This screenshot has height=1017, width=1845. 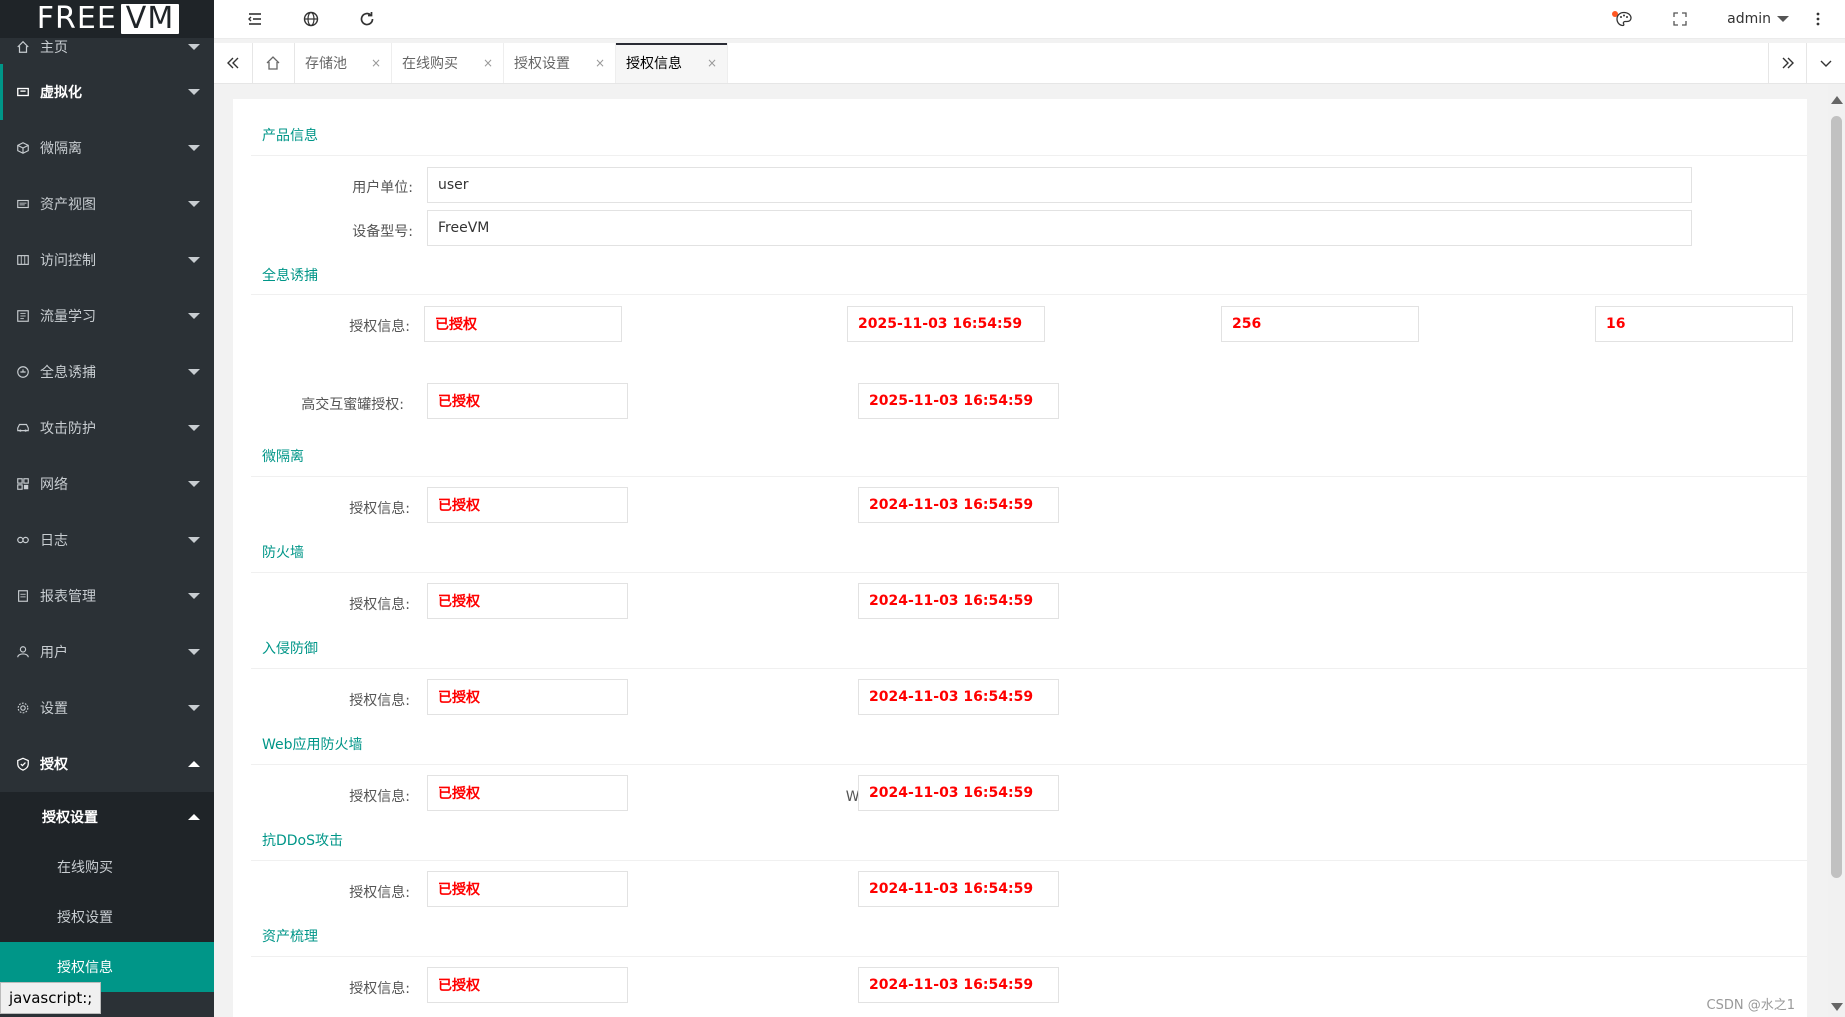 What do you see at coordinates (382, 188) in the screenshot?
I see `user-unit-label: 用户单位:` at bounding box center [382, 188].